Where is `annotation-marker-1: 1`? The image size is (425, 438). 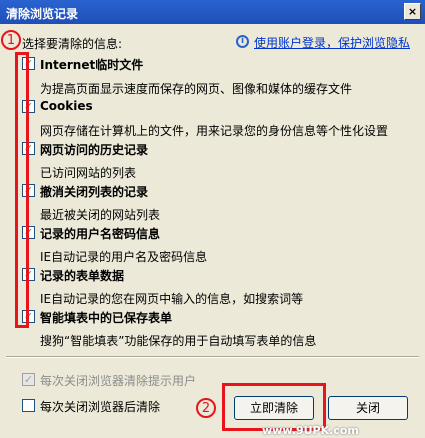
annotation-marker-1: 1 is located at coordinates (11, 40).